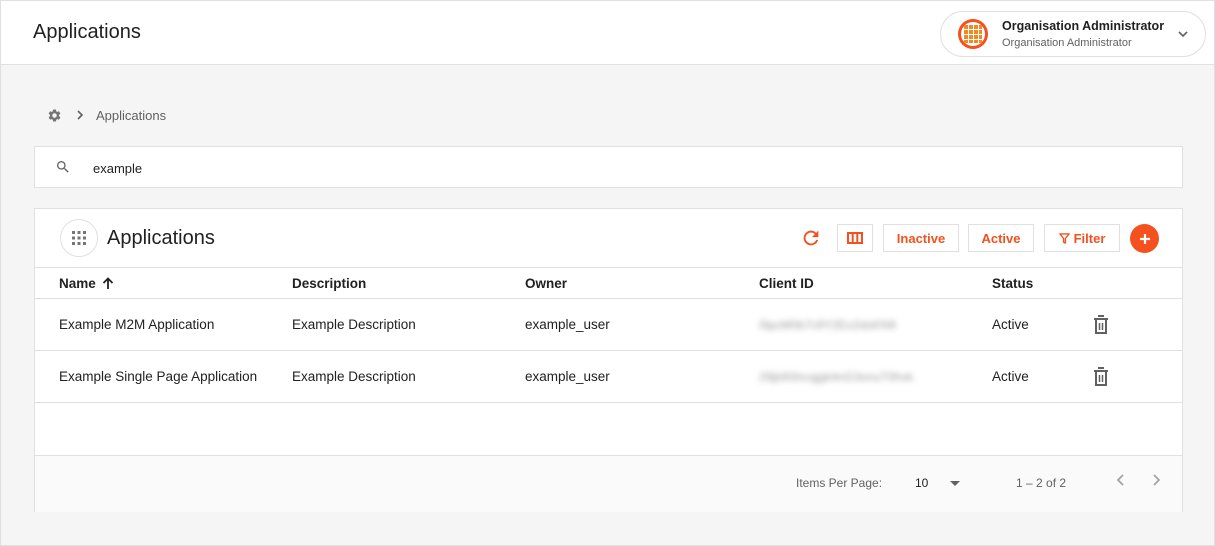 Image resolution: width=1215 pixels, height=546 pixels. What do you see at coordinates (940, 484) in the screenshot?
I see `page-size-select: 10` at bounding box center [940, 484].